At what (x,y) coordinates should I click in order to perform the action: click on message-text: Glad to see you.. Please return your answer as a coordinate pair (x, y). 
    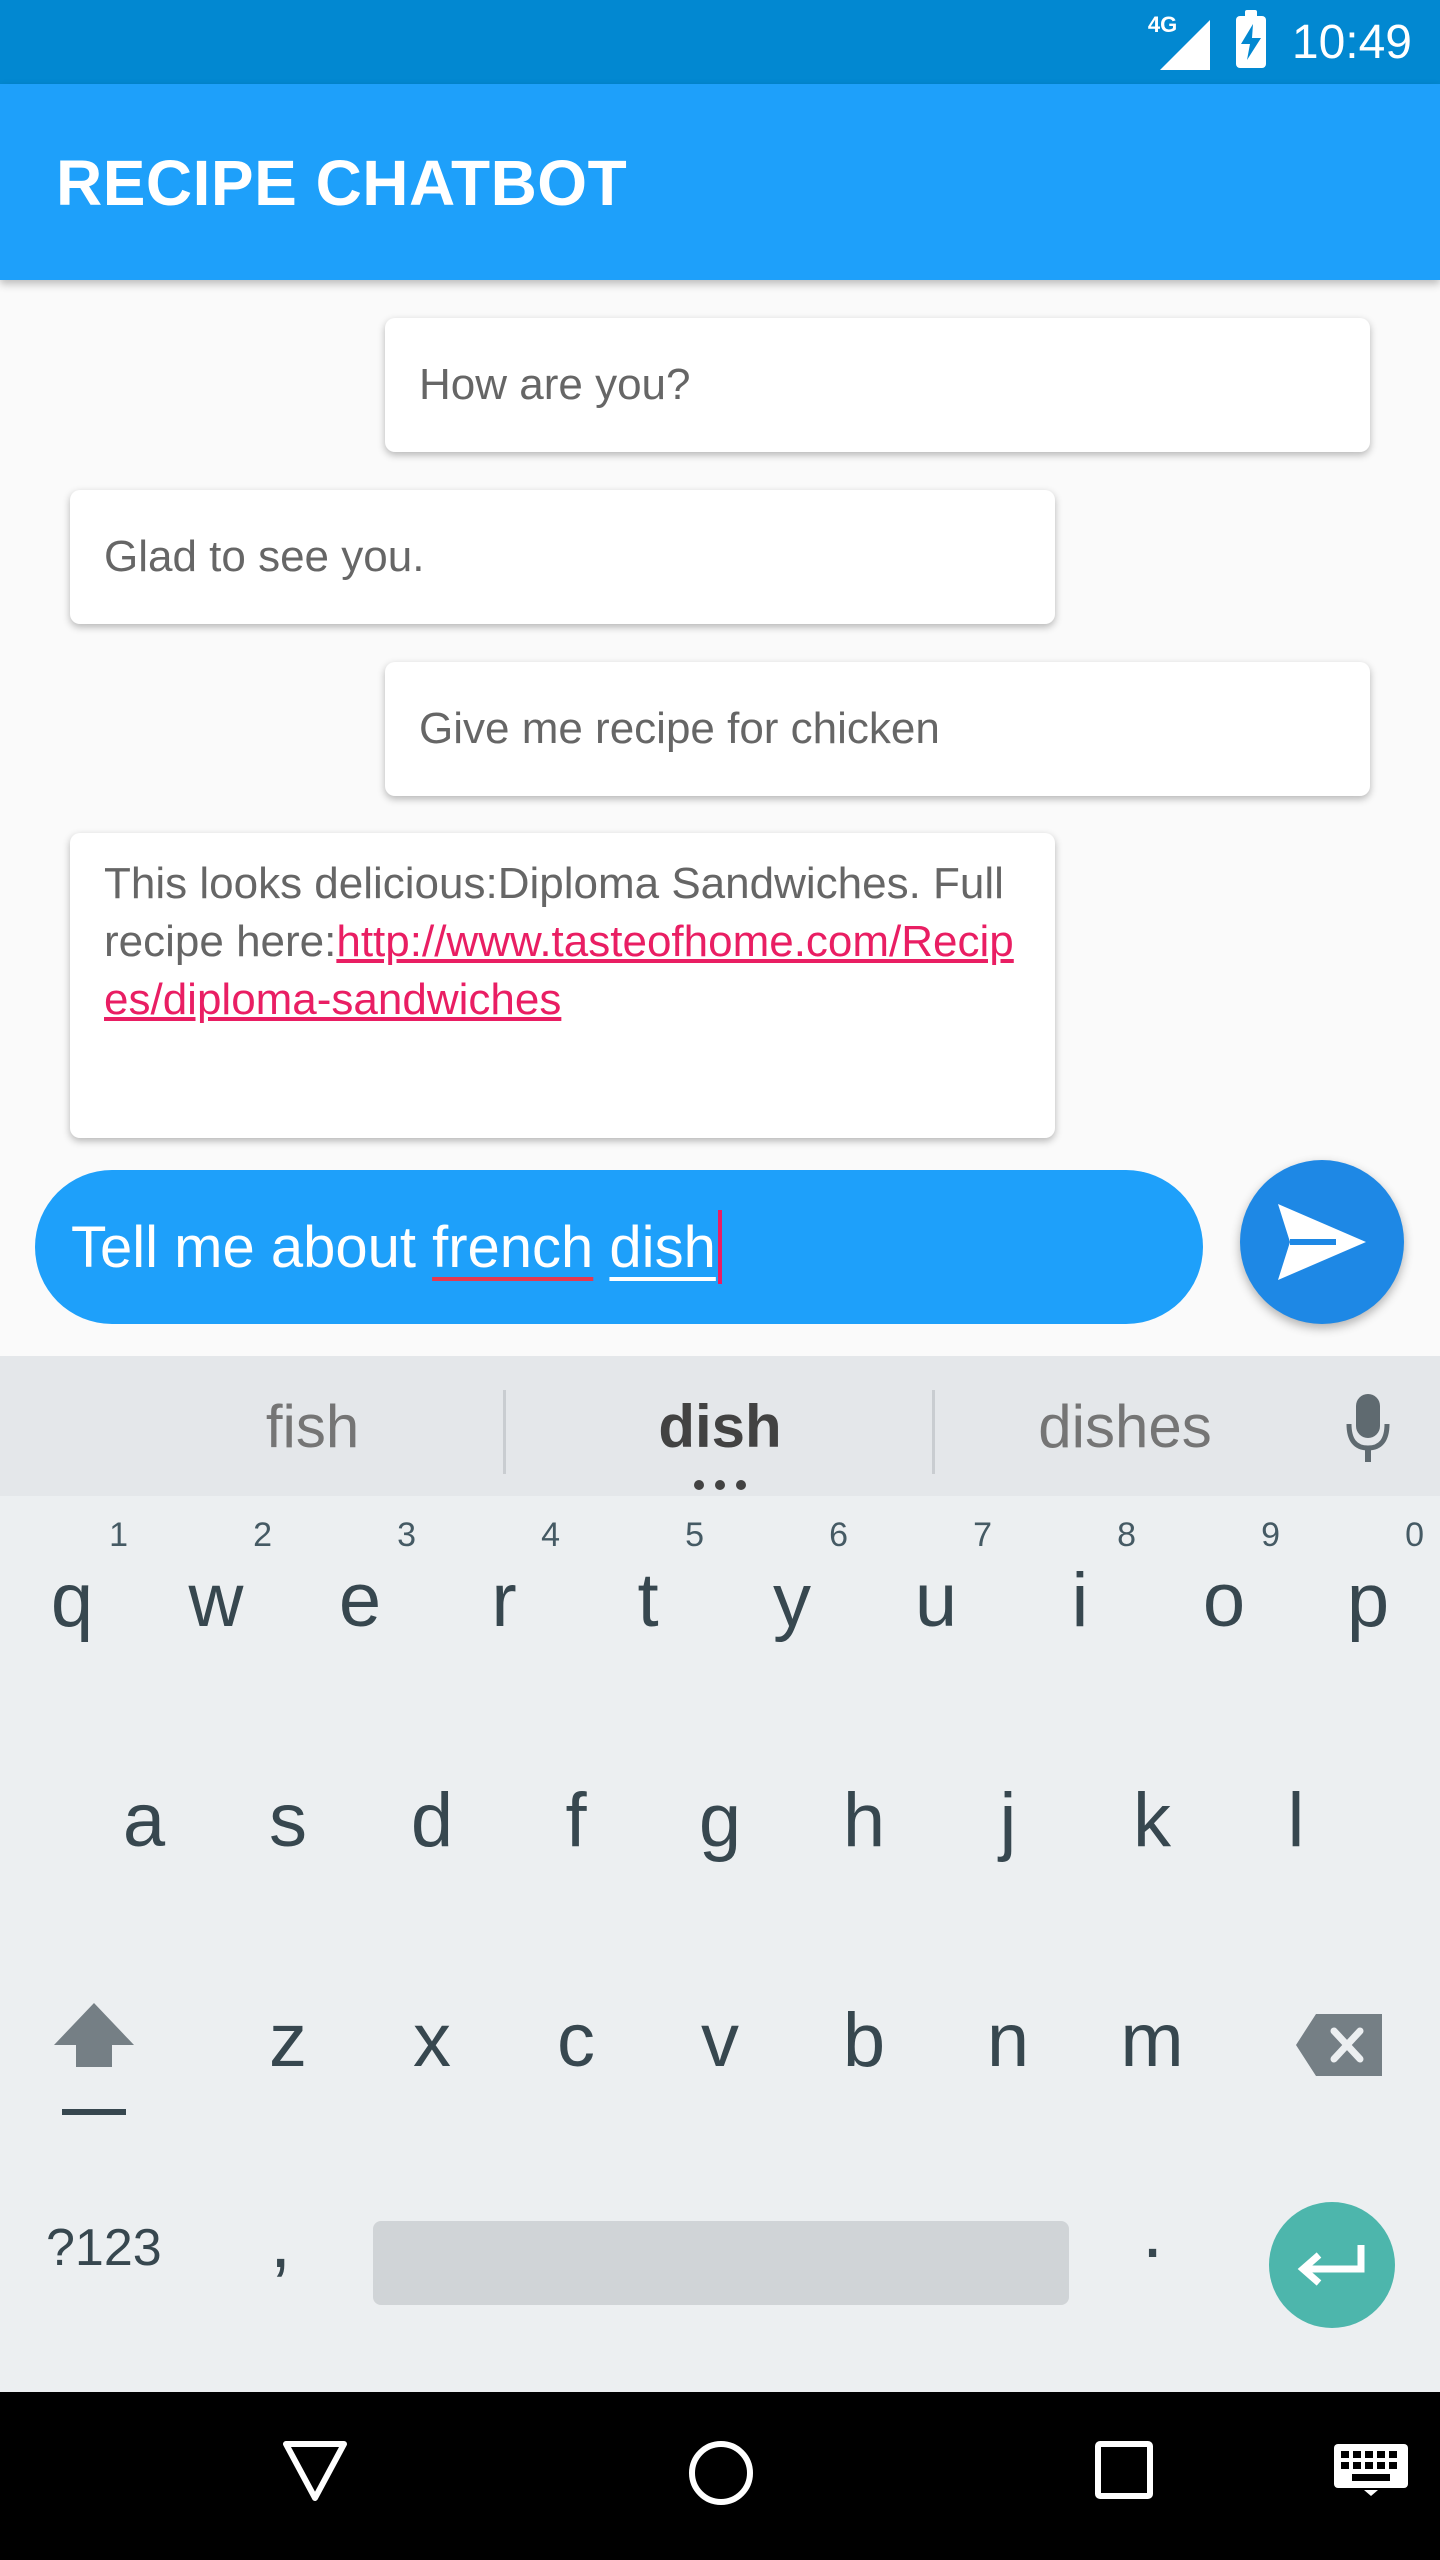
    Looking at the image, I should click on (264, 556).